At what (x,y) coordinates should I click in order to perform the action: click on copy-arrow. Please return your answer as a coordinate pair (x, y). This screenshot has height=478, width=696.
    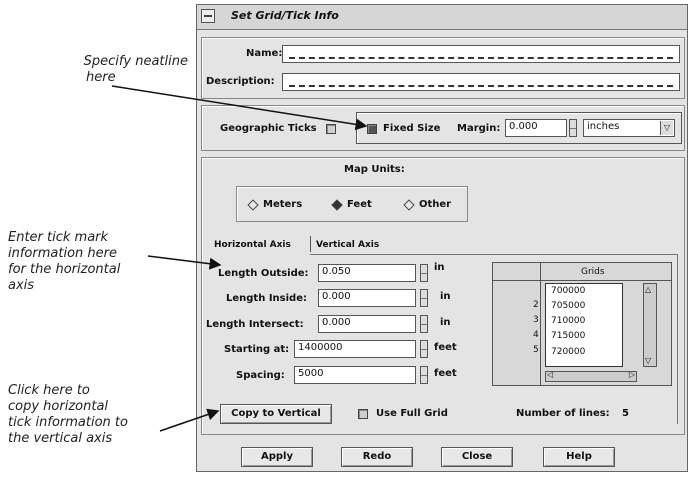
    Looking at the image, I should click on (189, 420).